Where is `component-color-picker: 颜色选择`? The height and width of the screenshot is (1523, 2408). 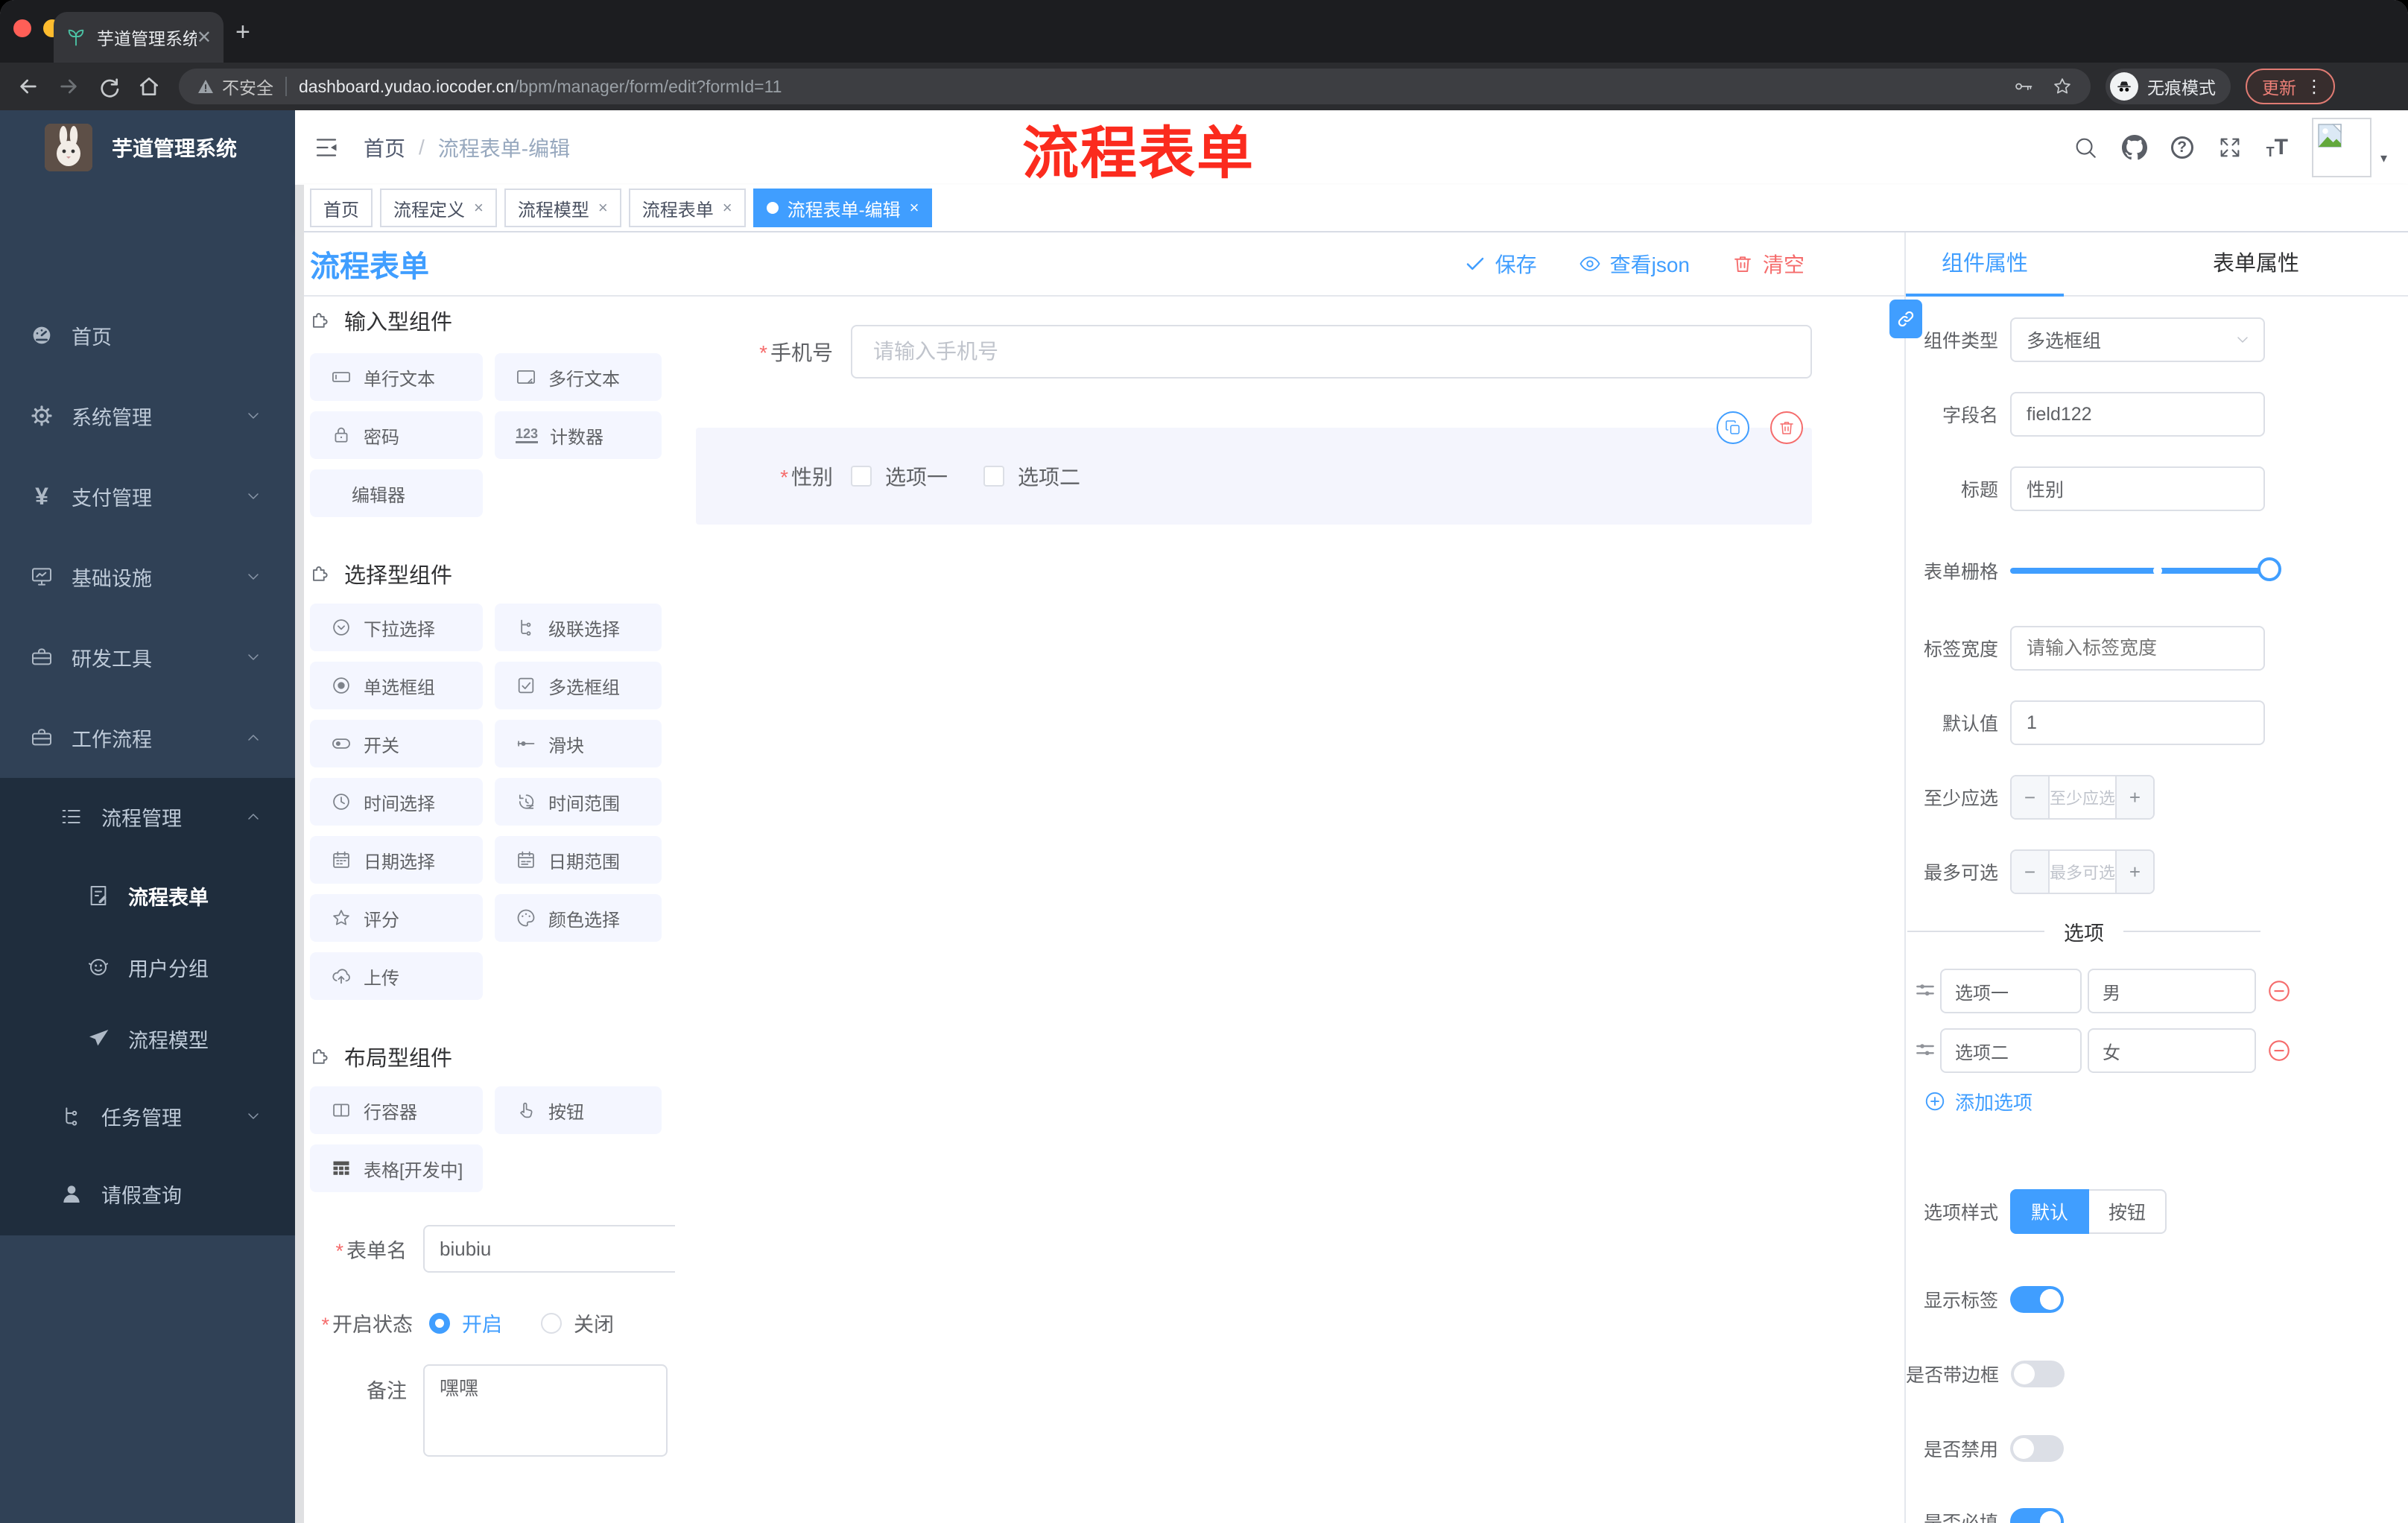
component-color-picker: 颜色选择 is located at coordinates (578, 918).